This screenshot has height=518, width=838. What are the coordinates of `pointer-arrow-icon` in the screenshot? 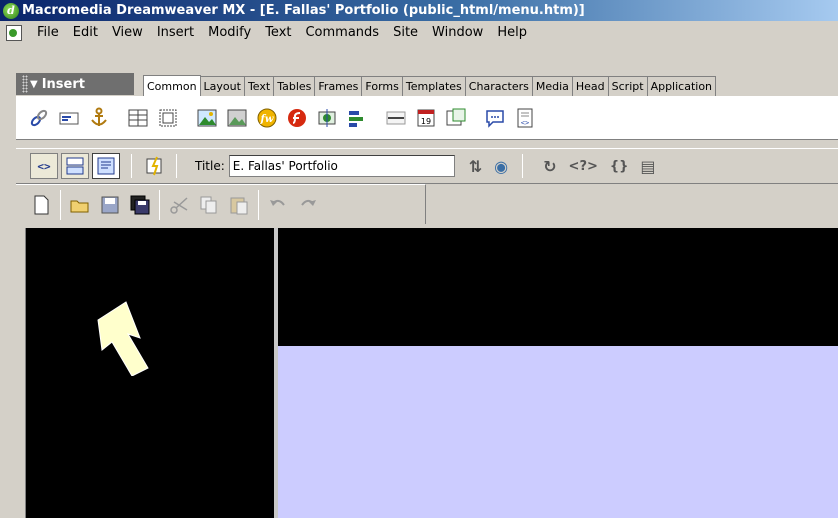 It's located at (123, 338).